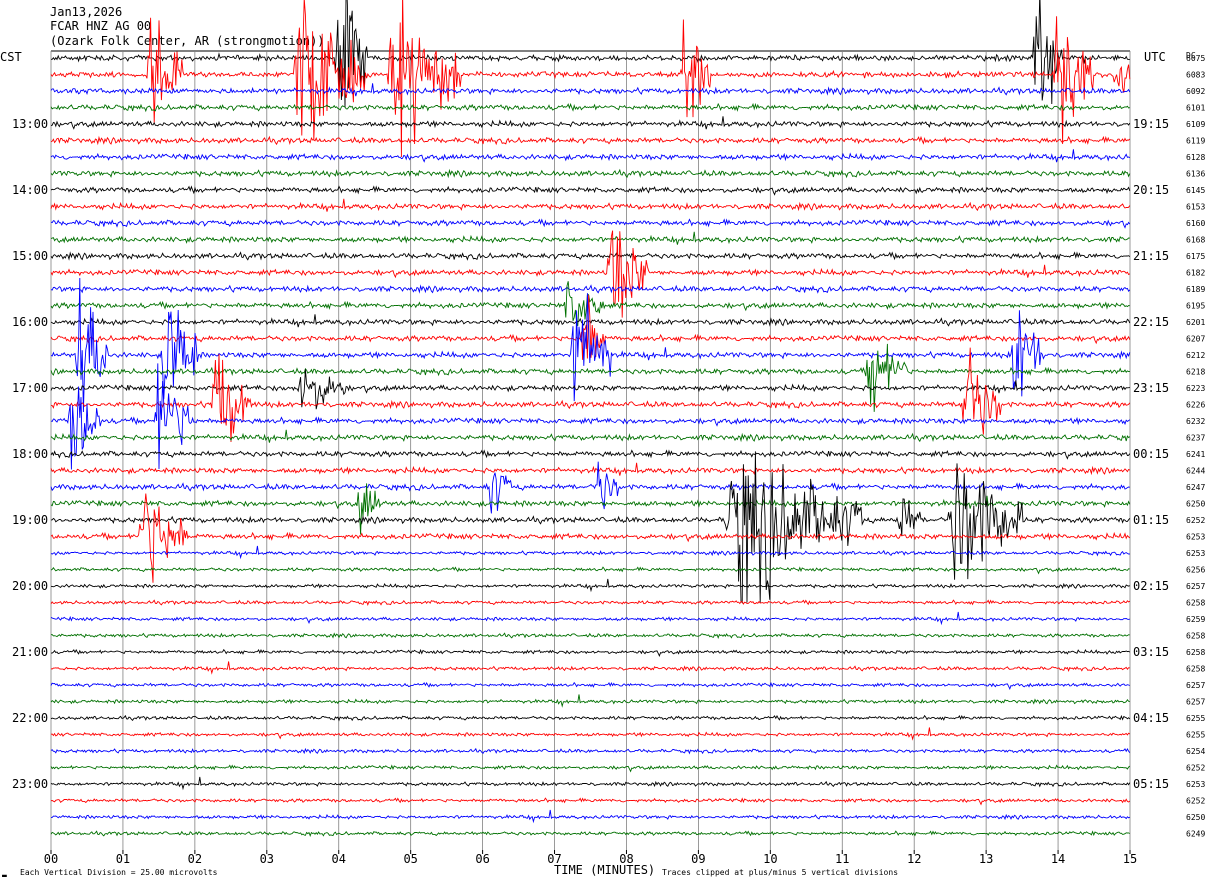 The width and height of the screenshot is (1210, 886). What do you see at coordinates (1195, 141) in the screenshot?
I see `dc-offset-label: 6119` at bounding box center [1195, 141].